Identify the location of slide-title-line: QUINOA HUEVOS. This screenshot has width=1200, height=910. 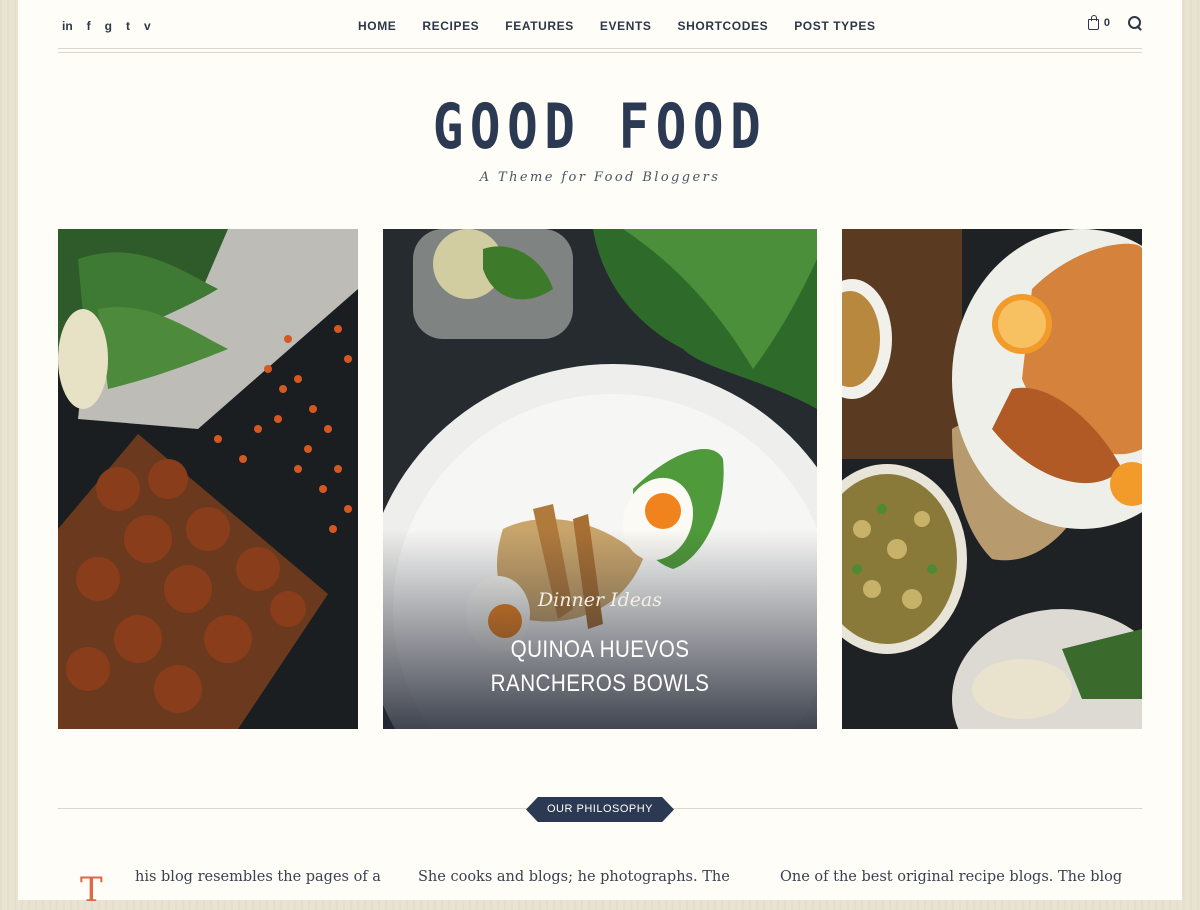
(600, 649).